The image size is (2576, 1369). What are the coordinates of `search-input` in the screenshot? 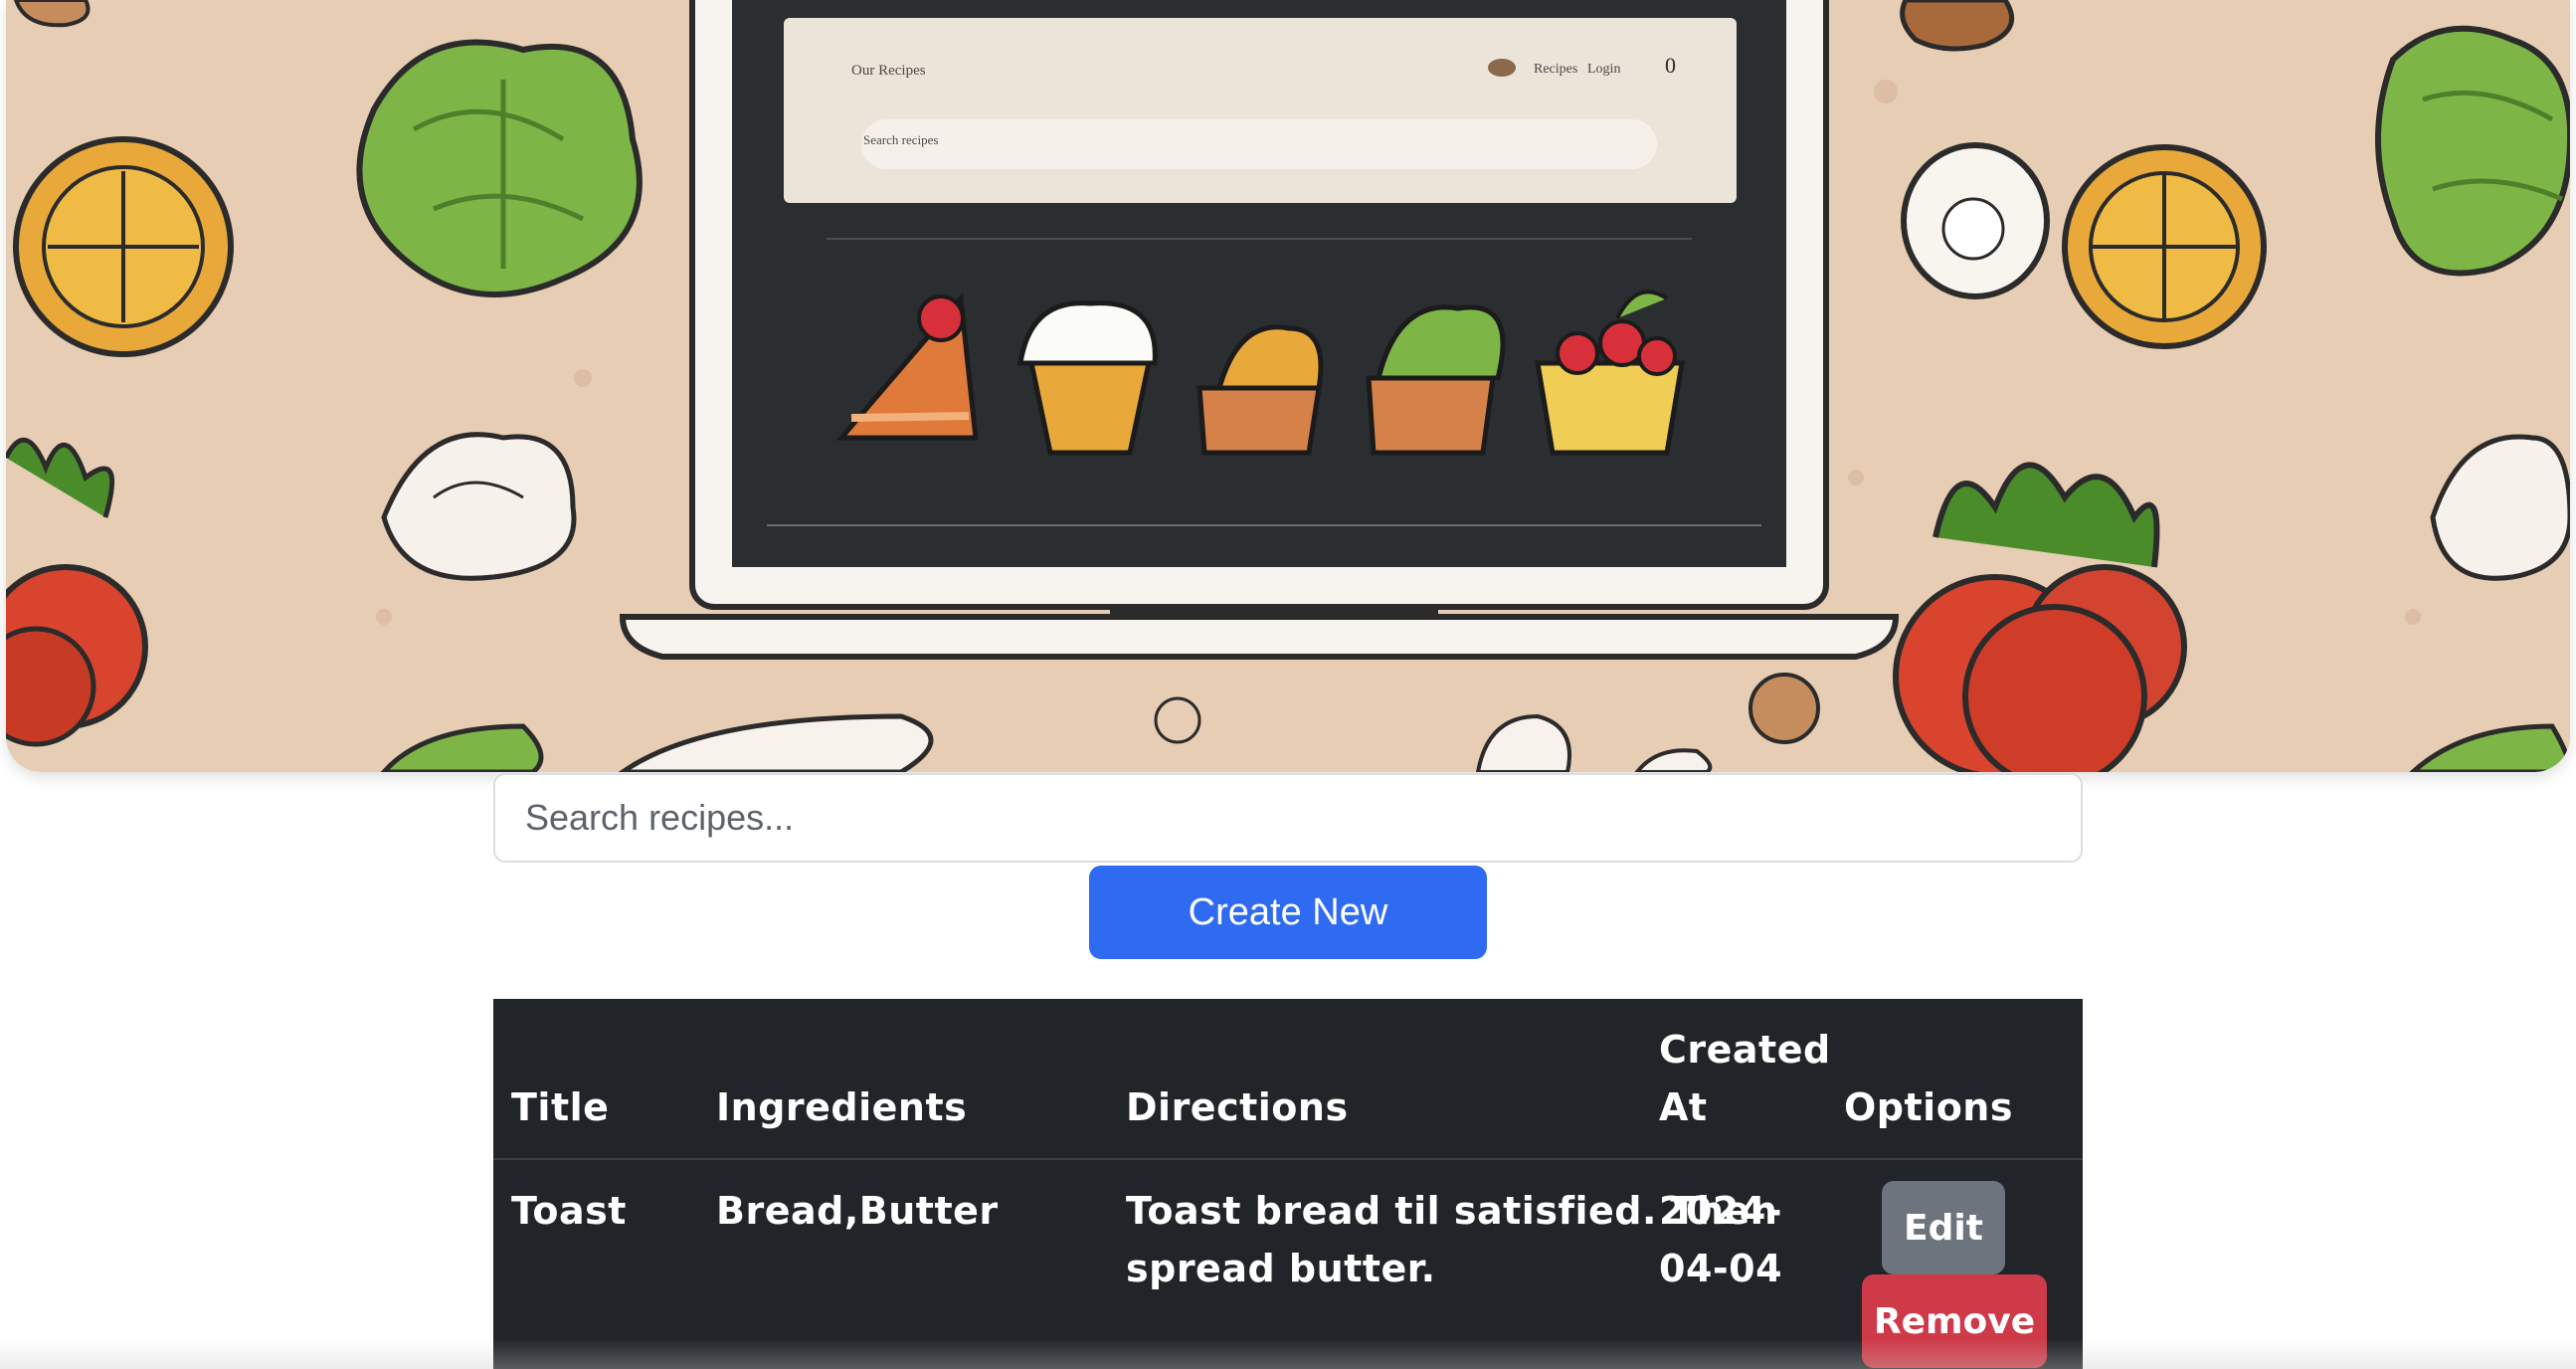 It's located at (1288, 818).